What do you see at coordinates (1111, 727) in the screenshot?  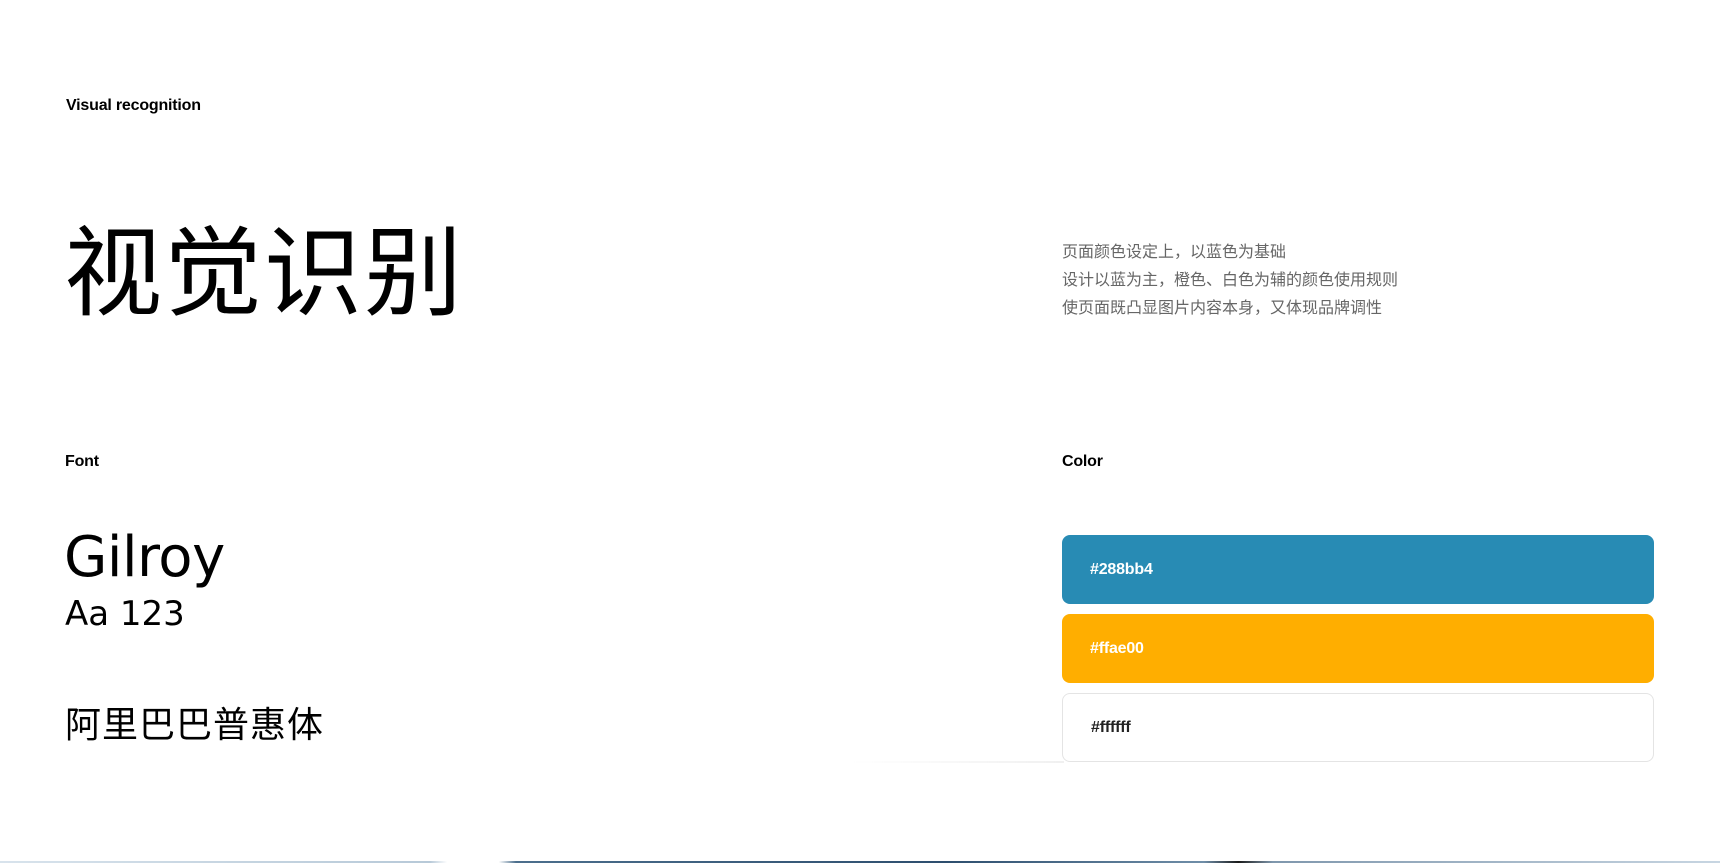 I see `swatch-hex-label: #ffffff` at bounding box center [1111, 727].